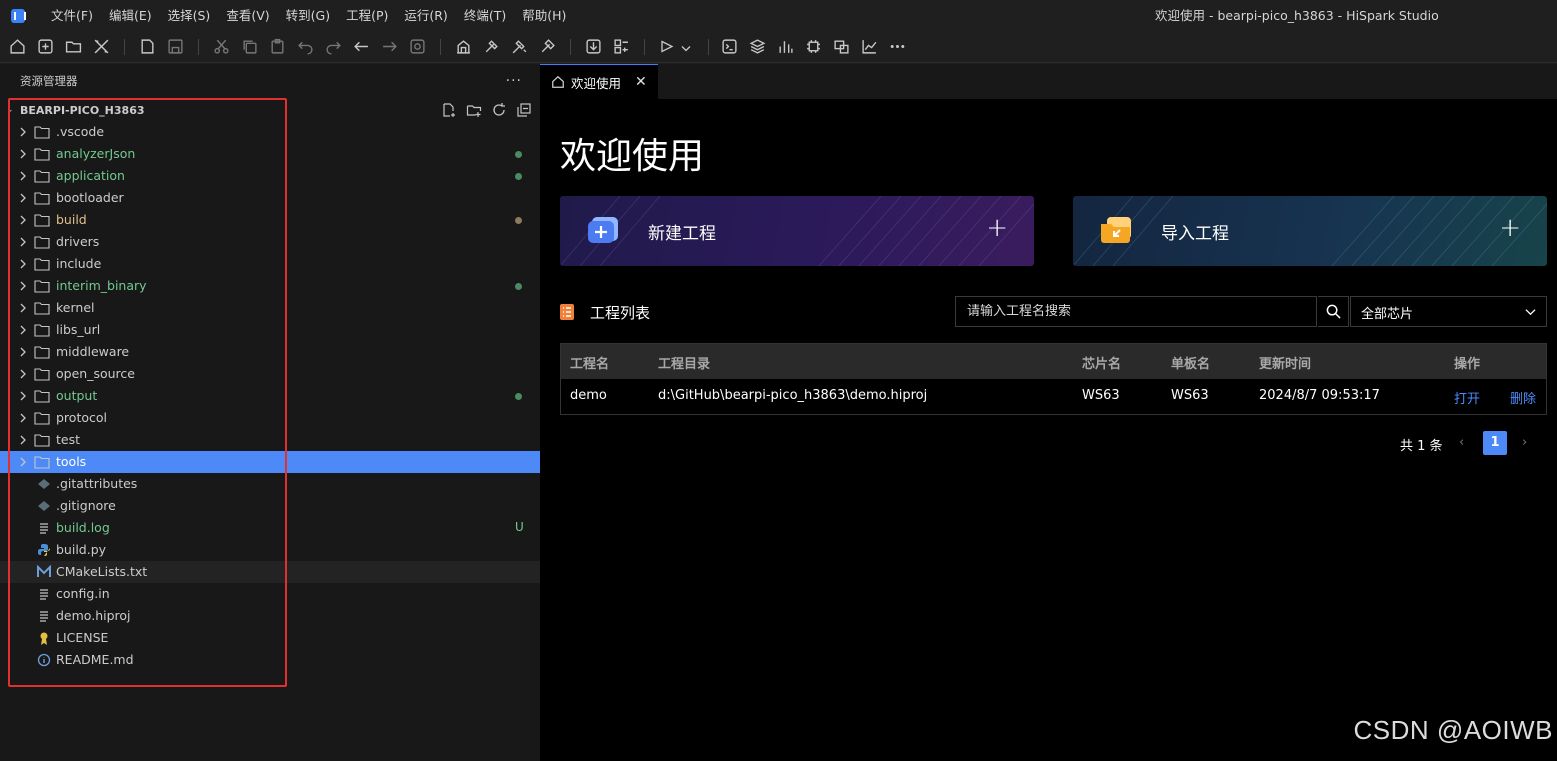 This screenshot has height=761, width=1557. Describe the element at coordinates (1448, 311) in the screenshot. I see `chip-filter-select: 全部芯片` at that location.